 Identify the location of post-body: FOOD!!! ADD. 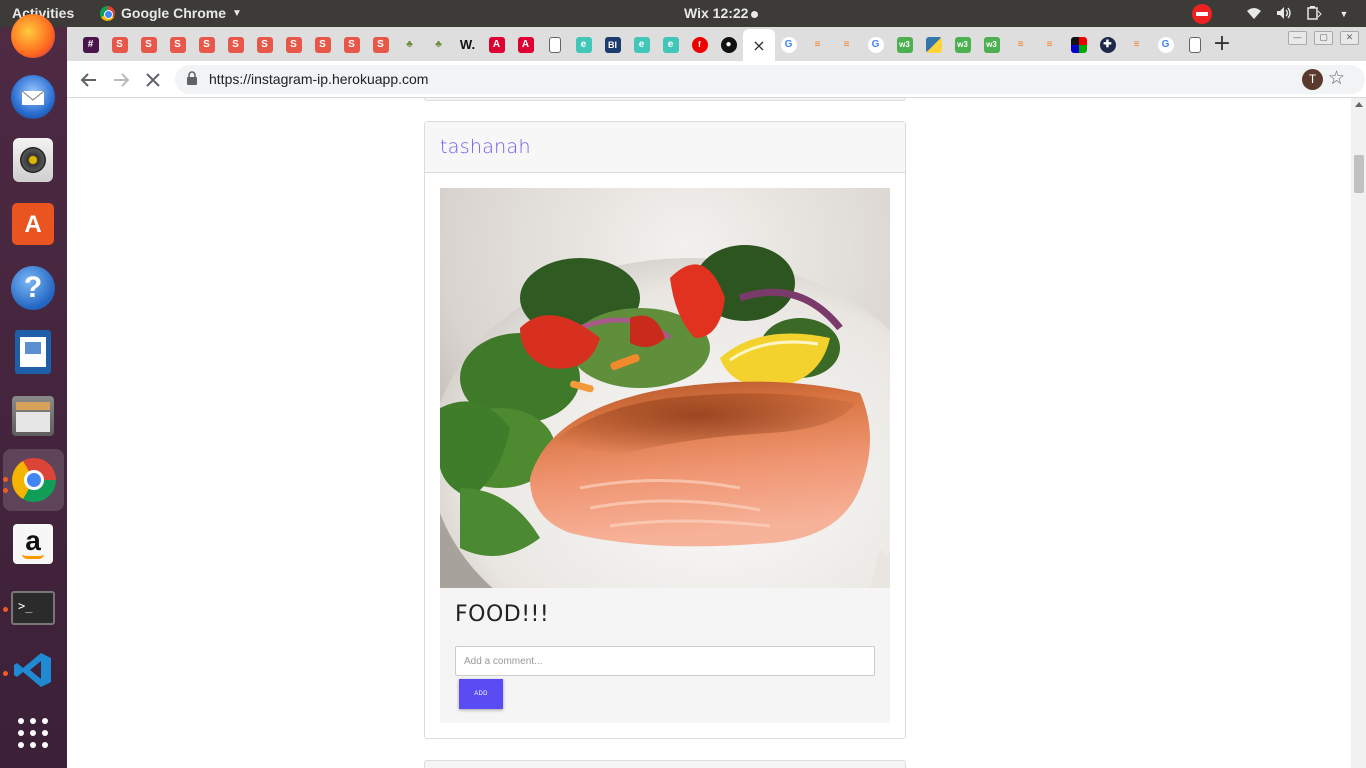
(665, 655).